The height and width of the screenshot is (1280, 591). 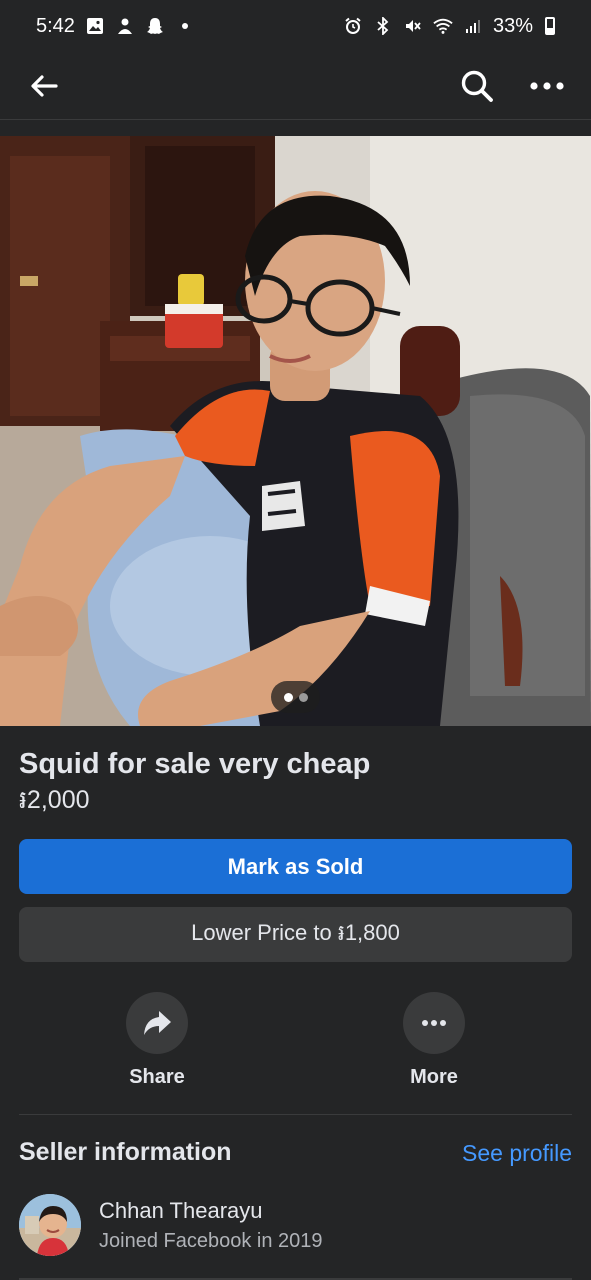 What do you see at coordinates (211, 1241) in the screenshot?
I see `seller-joined-date: Joined Facebook in 2019` at bounding box center [211, 1241].